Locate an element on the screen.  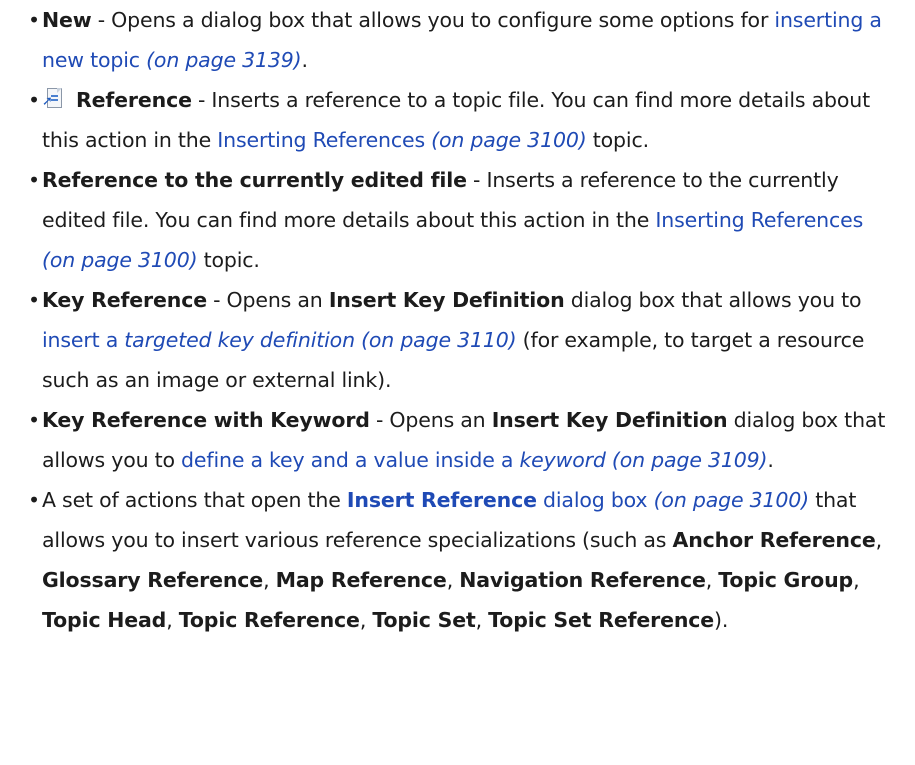
link-define-key-value: define a key and a value inside a is located at coordinates (350, 460).